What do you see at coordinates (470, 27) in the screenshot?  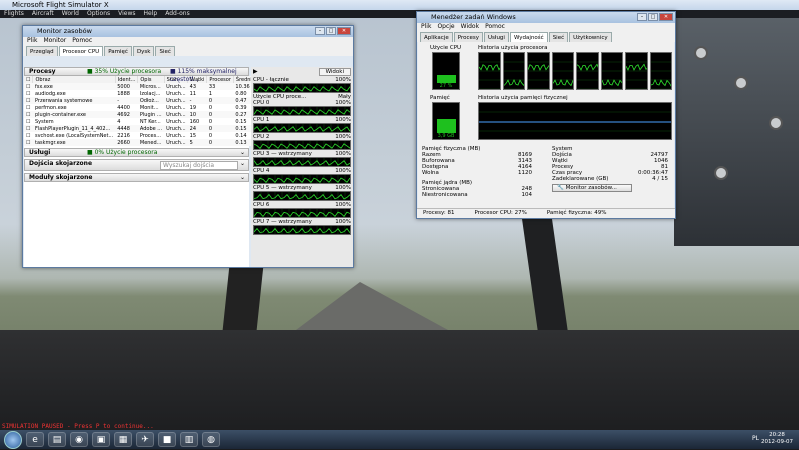 I see `menu-widok: Widok` at bounding box center [470, 27].